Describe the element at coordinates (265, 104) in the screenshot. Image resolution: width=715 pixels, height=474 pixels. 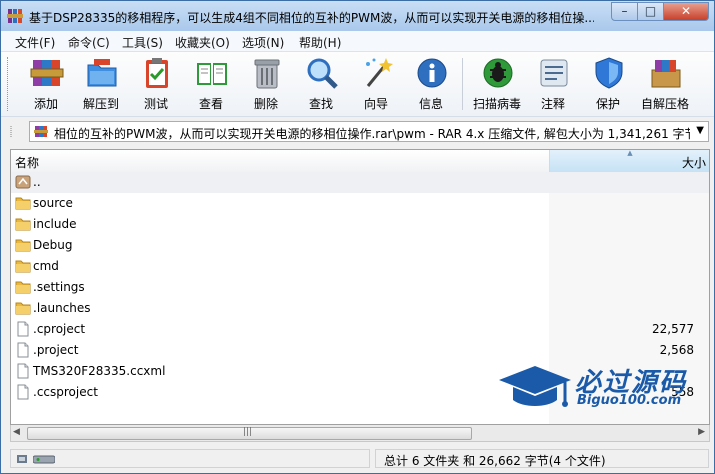
I see `delete-label: 删除` at that location.